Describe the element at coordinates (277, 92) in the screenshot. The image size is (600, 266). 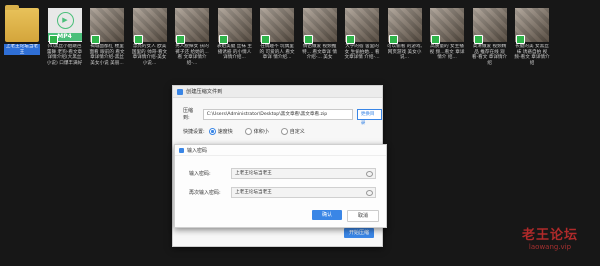
I see `dialog-titlebar: 创建压缩文件到` at that location.